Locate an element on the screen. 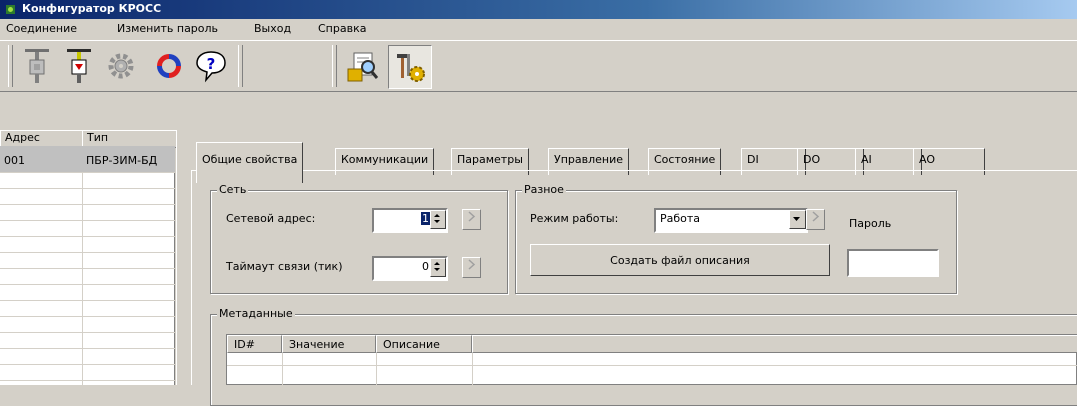 The width and height of the screenshot is (1077, 406). chevron-down-icon is located at coordinates (796, 219).